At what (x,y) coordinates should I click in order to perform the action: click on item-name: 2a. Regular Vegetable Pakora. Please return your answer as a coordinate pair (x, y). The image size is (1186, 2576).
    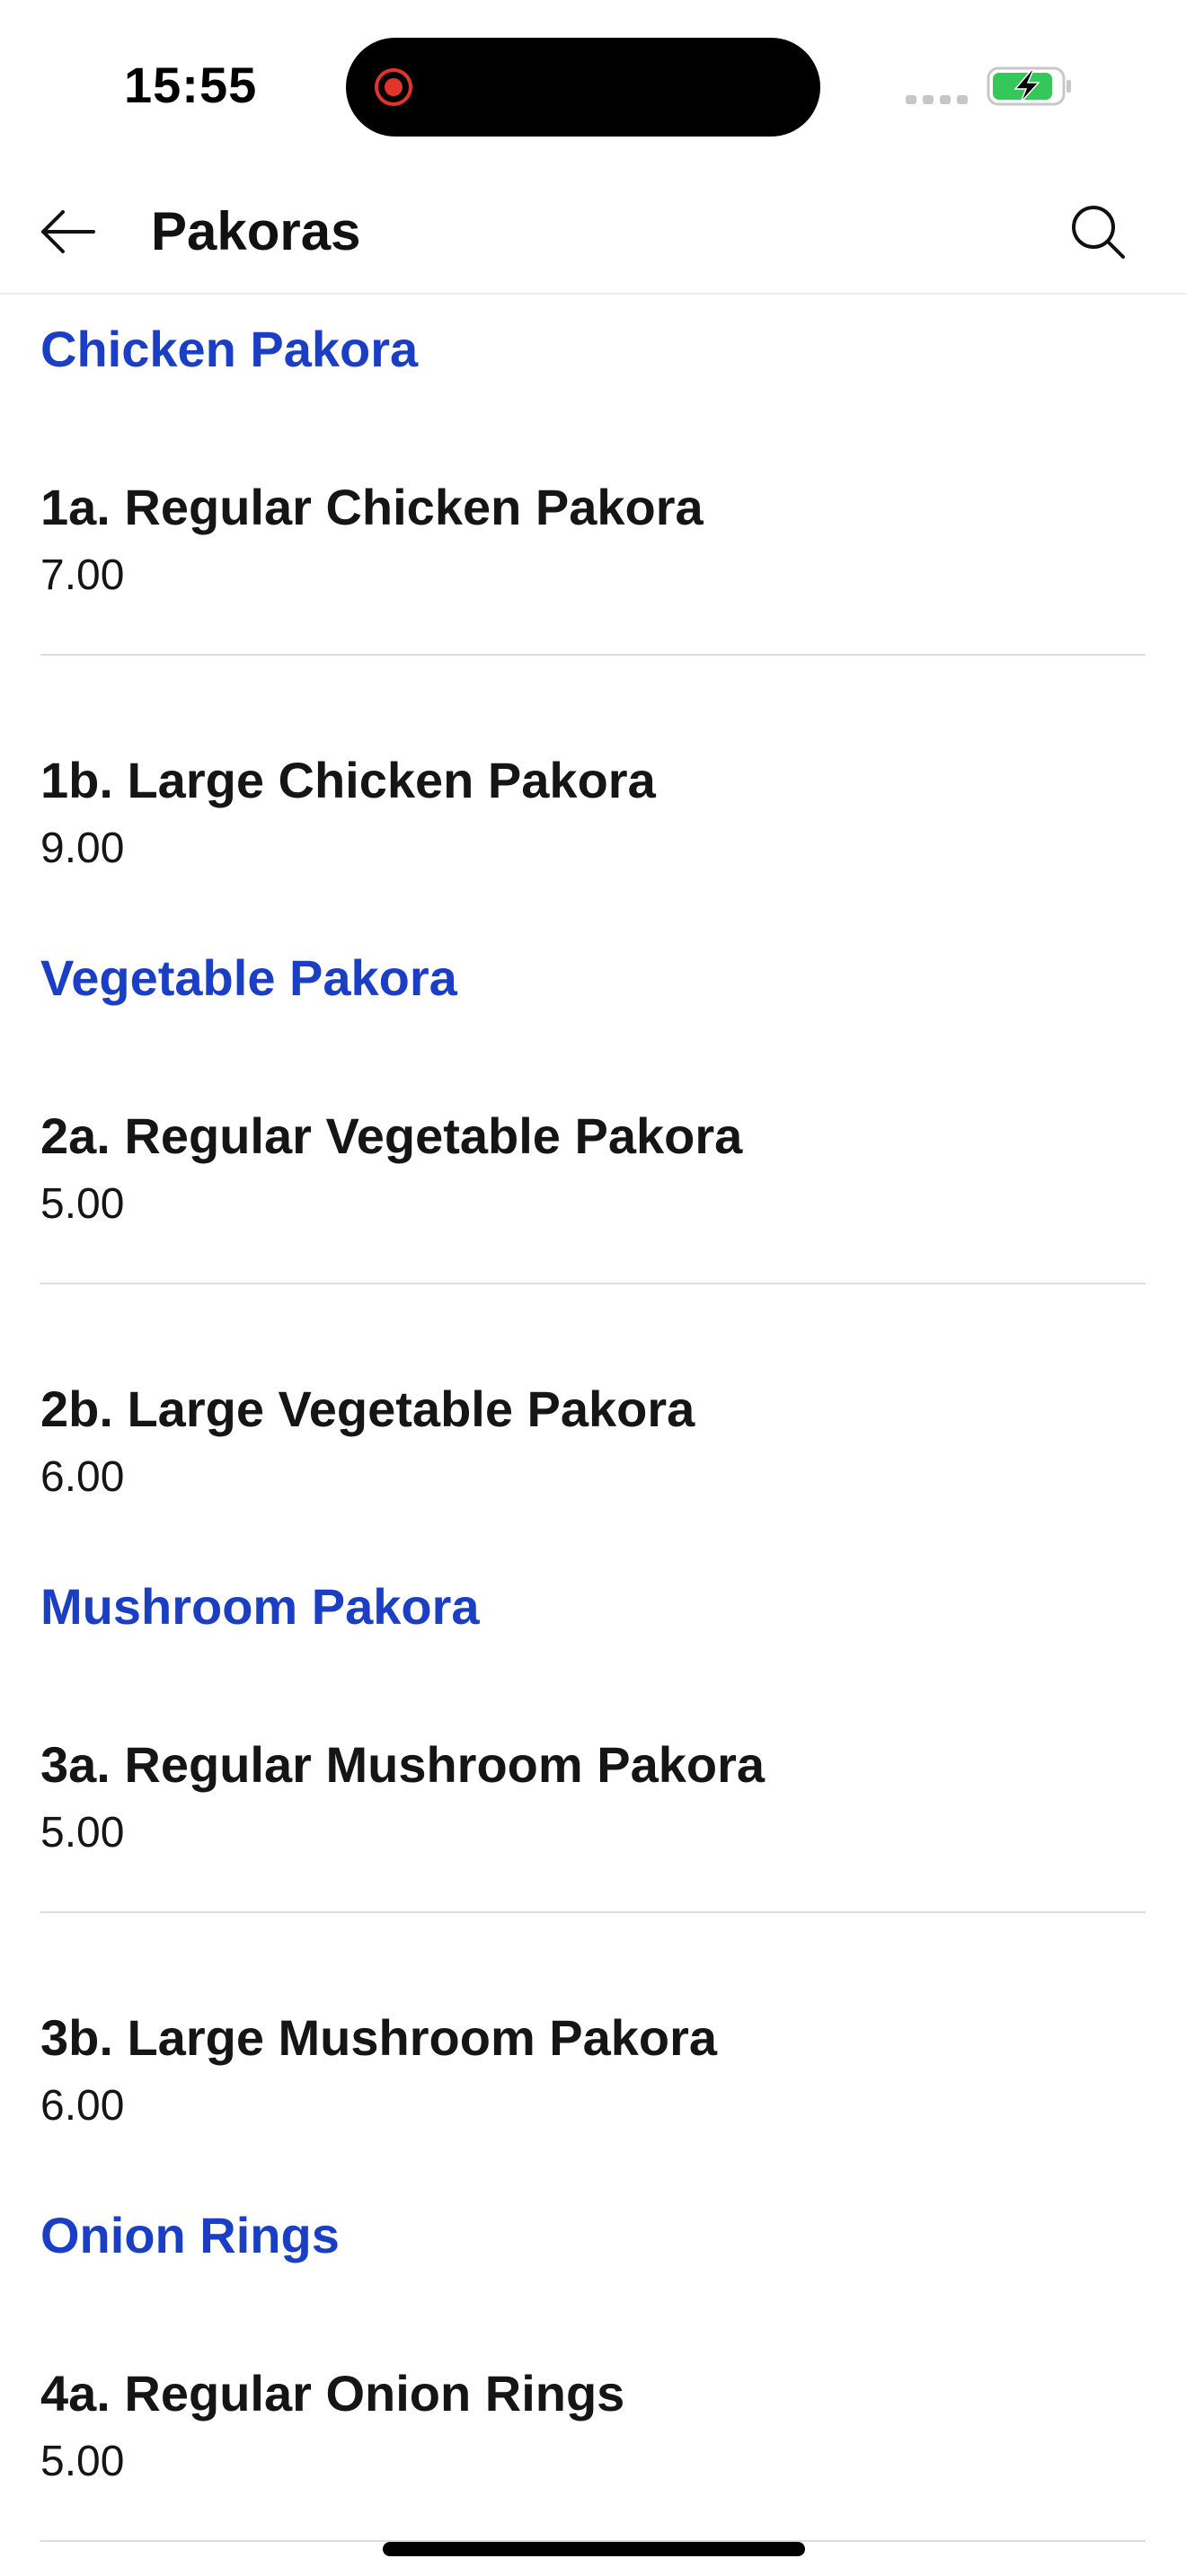
    Looking at the image, I should click on (391, 1135).